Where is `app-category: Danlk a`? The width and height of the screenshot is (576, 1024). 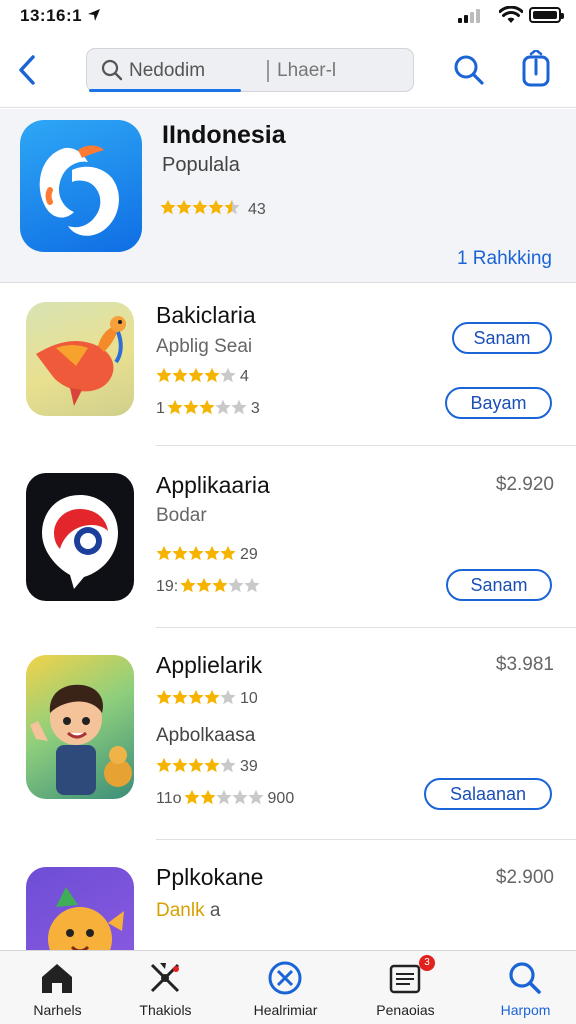
app-category: Danlk a is located at coordinates (188, 911).